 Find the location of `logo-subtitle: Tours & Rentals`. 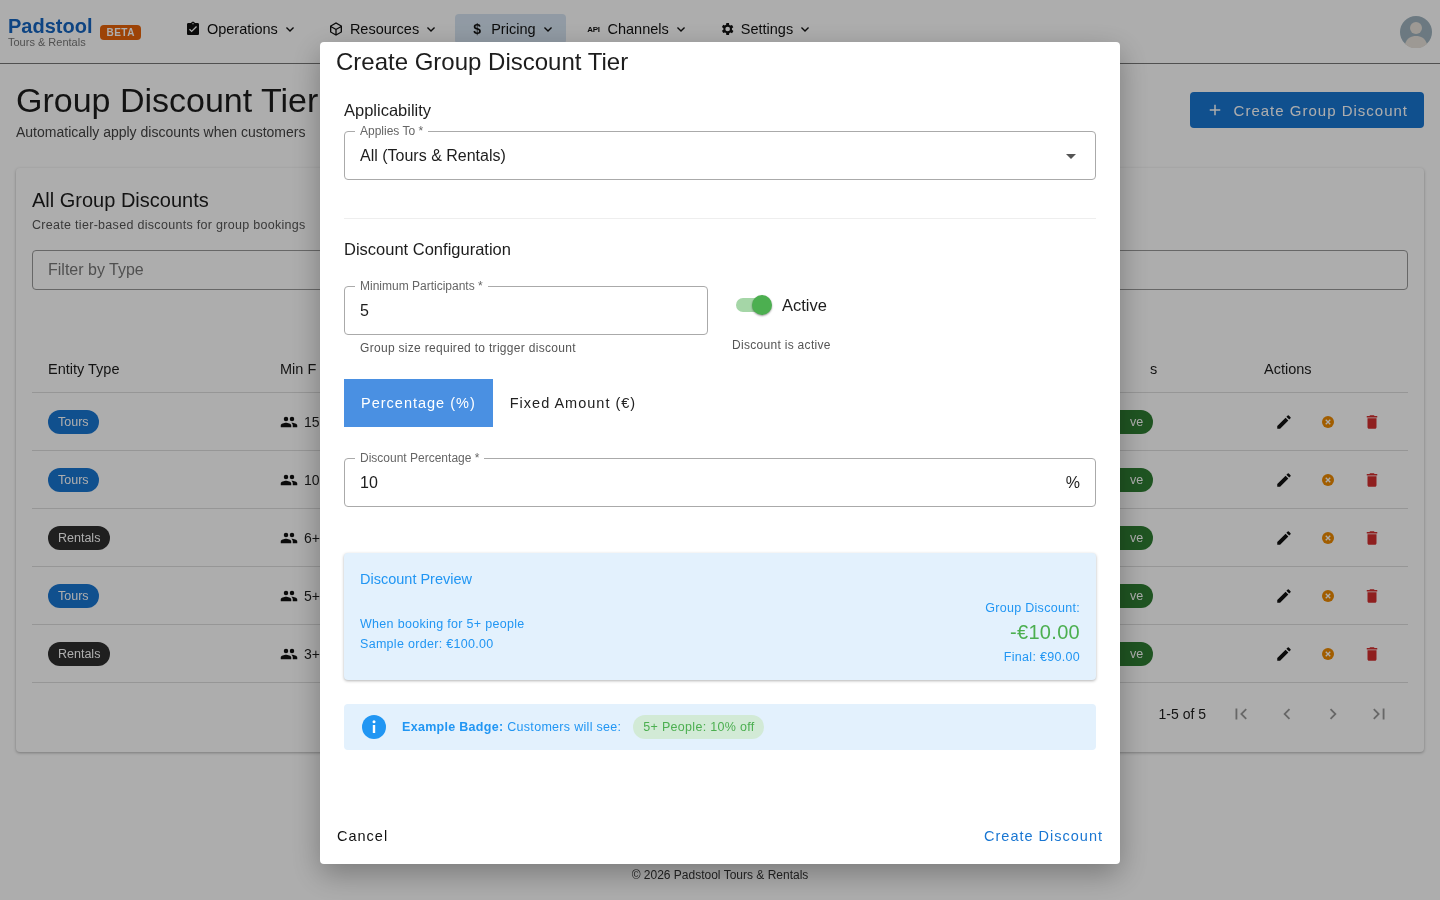

logo-subtitle: Tours & Rentals is located at coordinates (47, 42).